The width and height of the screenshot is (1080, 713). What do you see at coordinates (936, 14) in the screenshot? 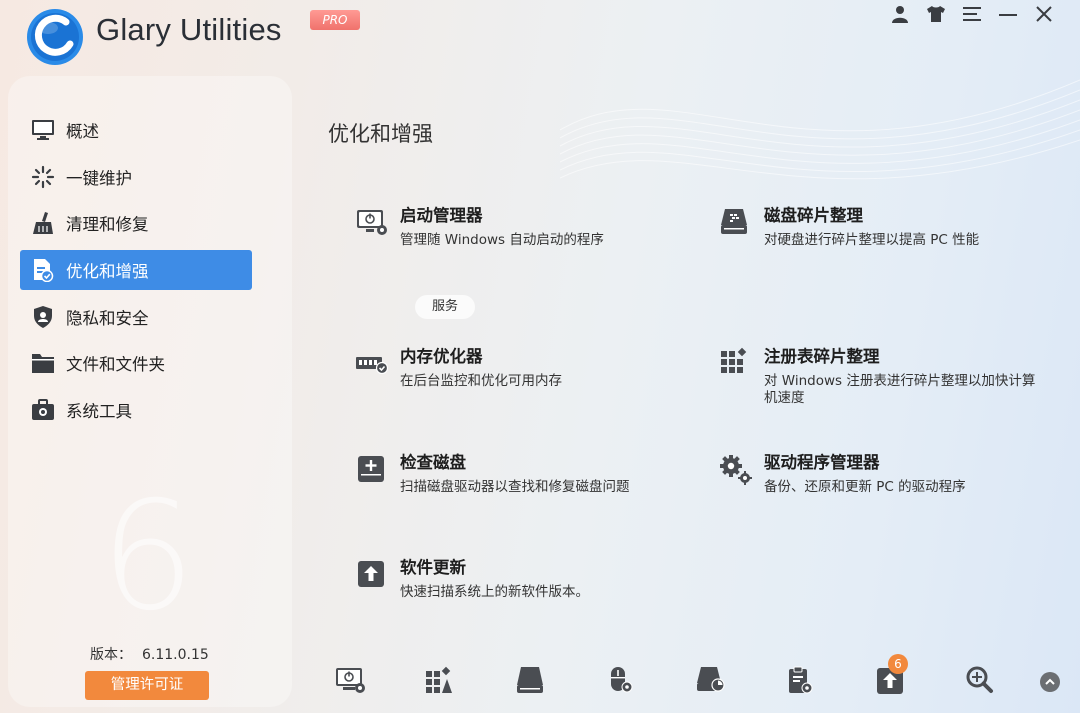
I see `skin-icon` at bounding box center [936, 14].